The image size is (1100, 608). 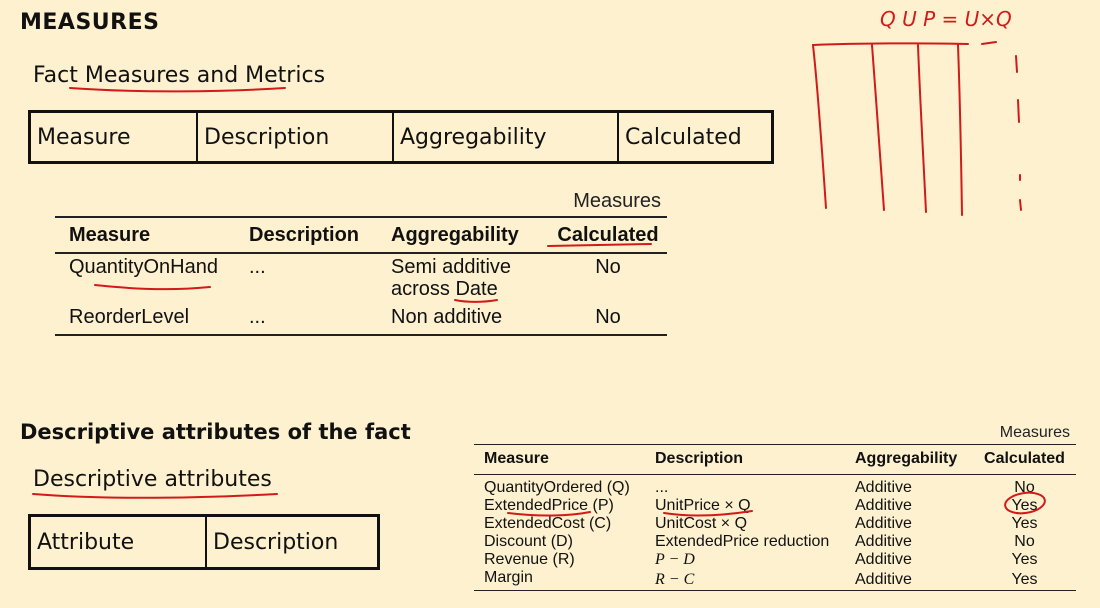 I want to click on underline-descriptive, so click(x=155, y=496).